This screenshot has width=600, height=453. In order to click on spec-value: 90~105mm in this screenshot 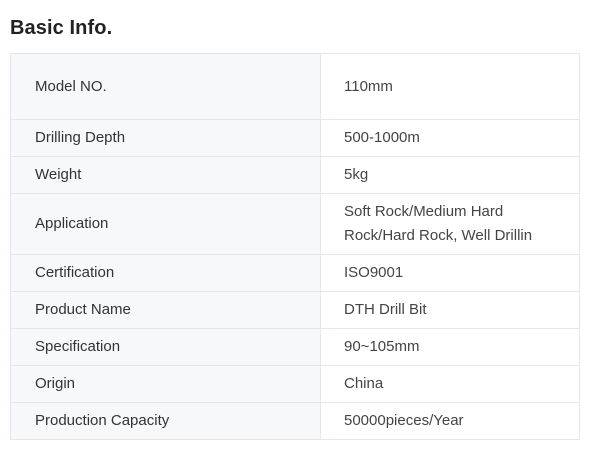, I will do `click(450, 347)`.